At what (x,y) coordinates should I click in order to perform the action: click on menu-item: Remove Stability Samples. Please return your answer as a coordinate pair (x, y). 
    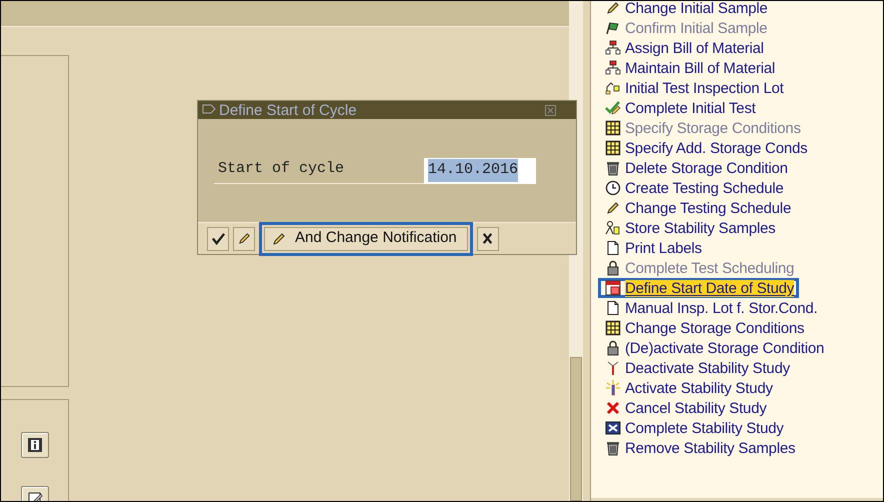
    Looking at the image, I should click on (699, 448).